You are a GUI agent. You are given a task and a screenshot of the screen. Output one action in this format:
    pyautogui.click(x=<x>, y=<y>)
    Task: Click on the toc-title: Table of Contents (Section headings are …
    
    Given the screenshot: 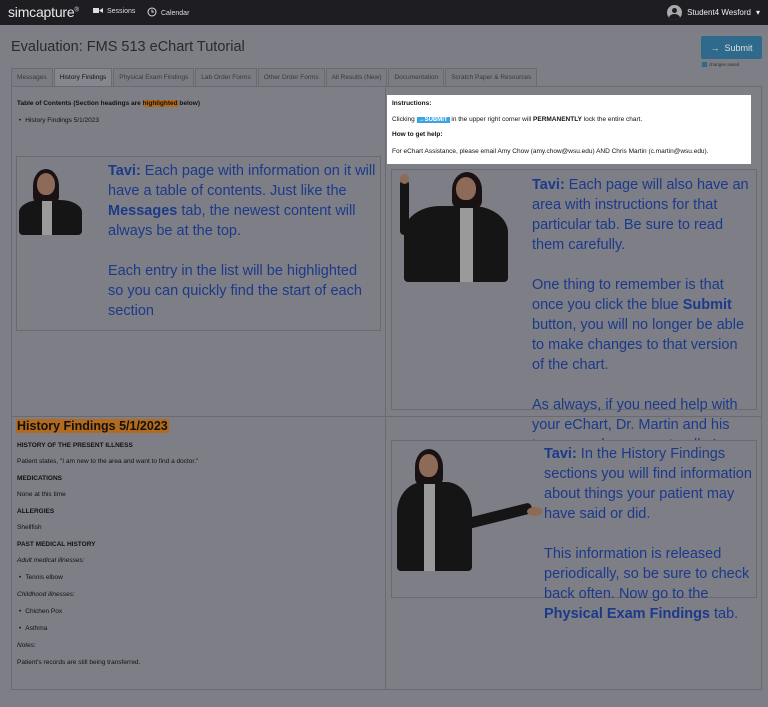 What is the action you would take?
    pyautogui.click(x=108, y=103)
    